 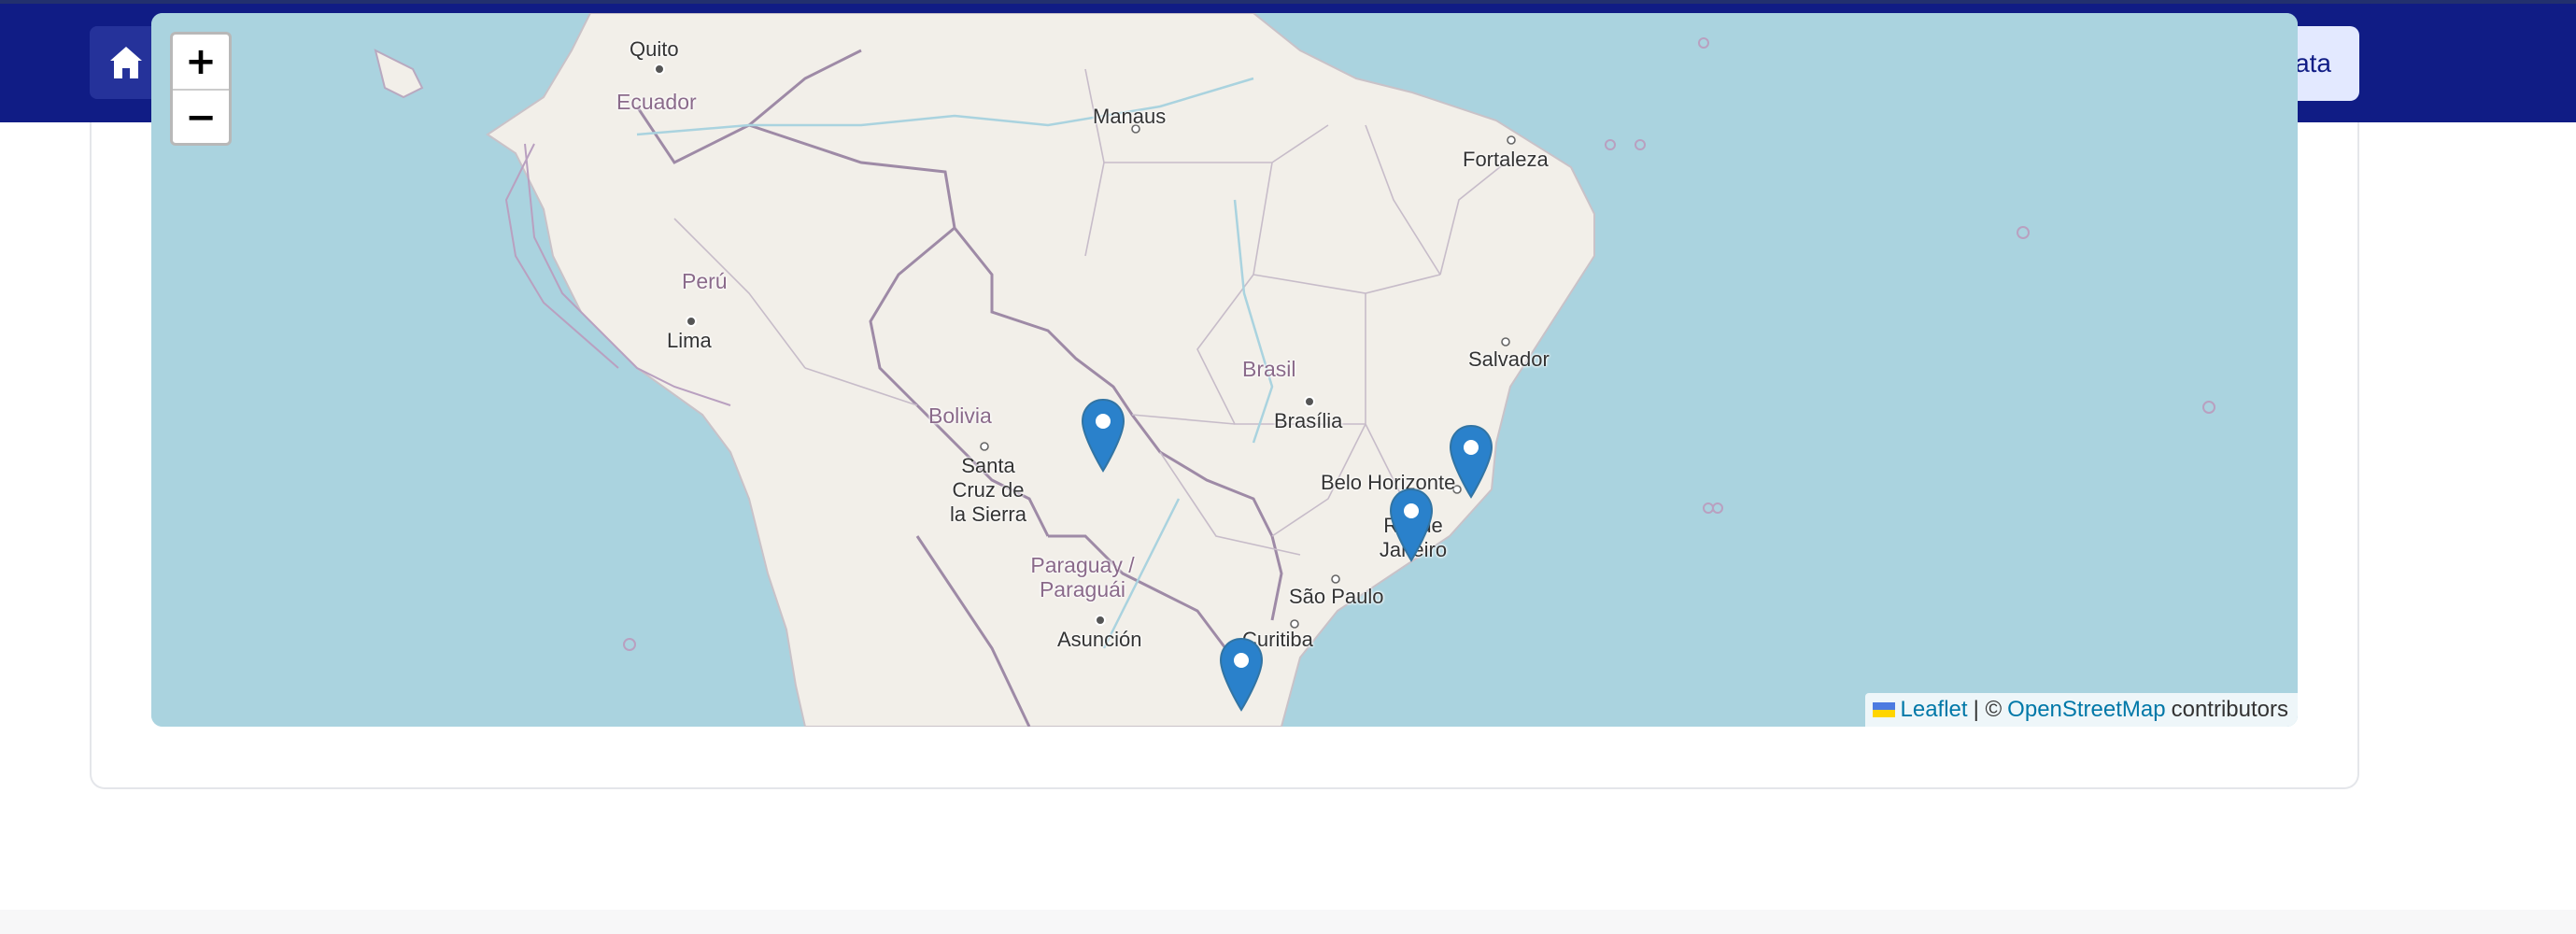 I want to click on marker-espirito-santo, so click(x=1471, y=462).